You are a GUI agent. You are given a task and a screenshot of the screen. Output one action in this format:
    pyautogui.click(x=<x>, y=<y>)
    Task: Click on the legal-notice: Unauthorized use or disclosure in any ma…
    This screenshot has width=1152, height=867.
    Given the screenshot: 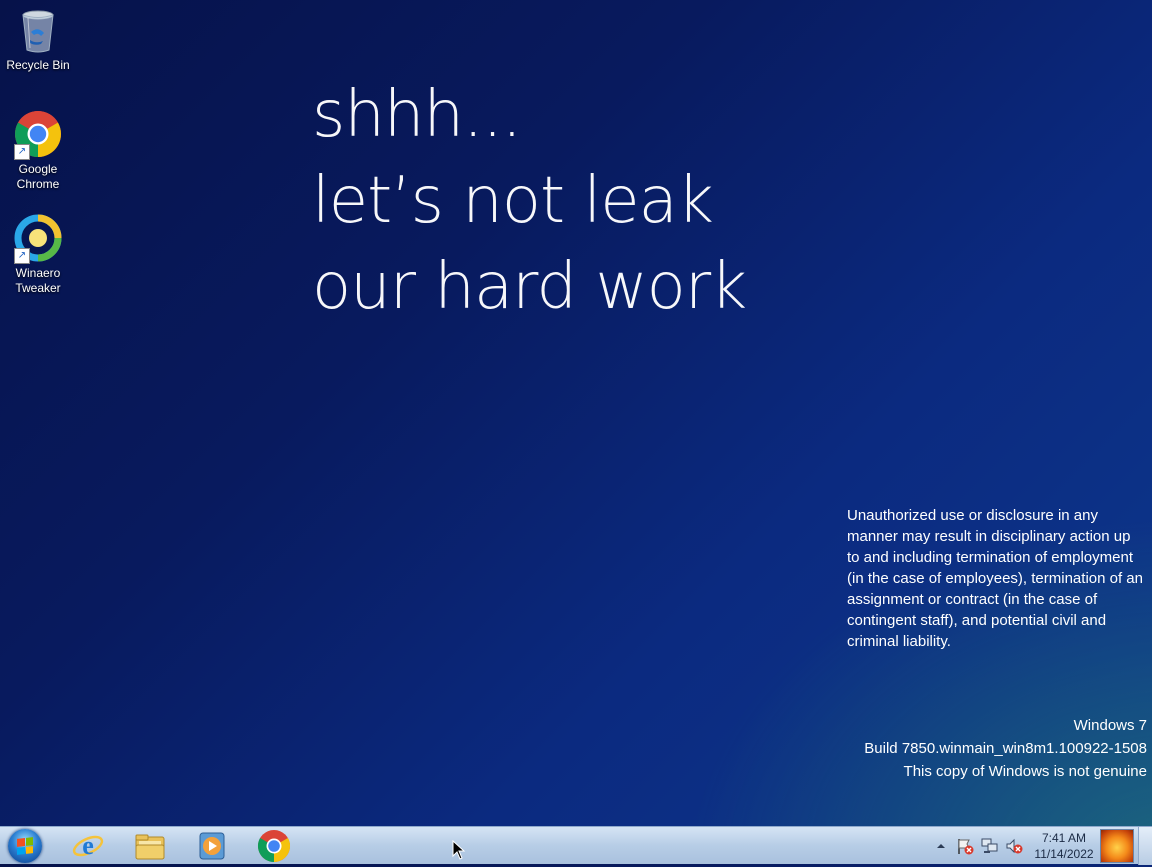 What is the action you would take?
    pyautogui.click(x=995, y=578)
    